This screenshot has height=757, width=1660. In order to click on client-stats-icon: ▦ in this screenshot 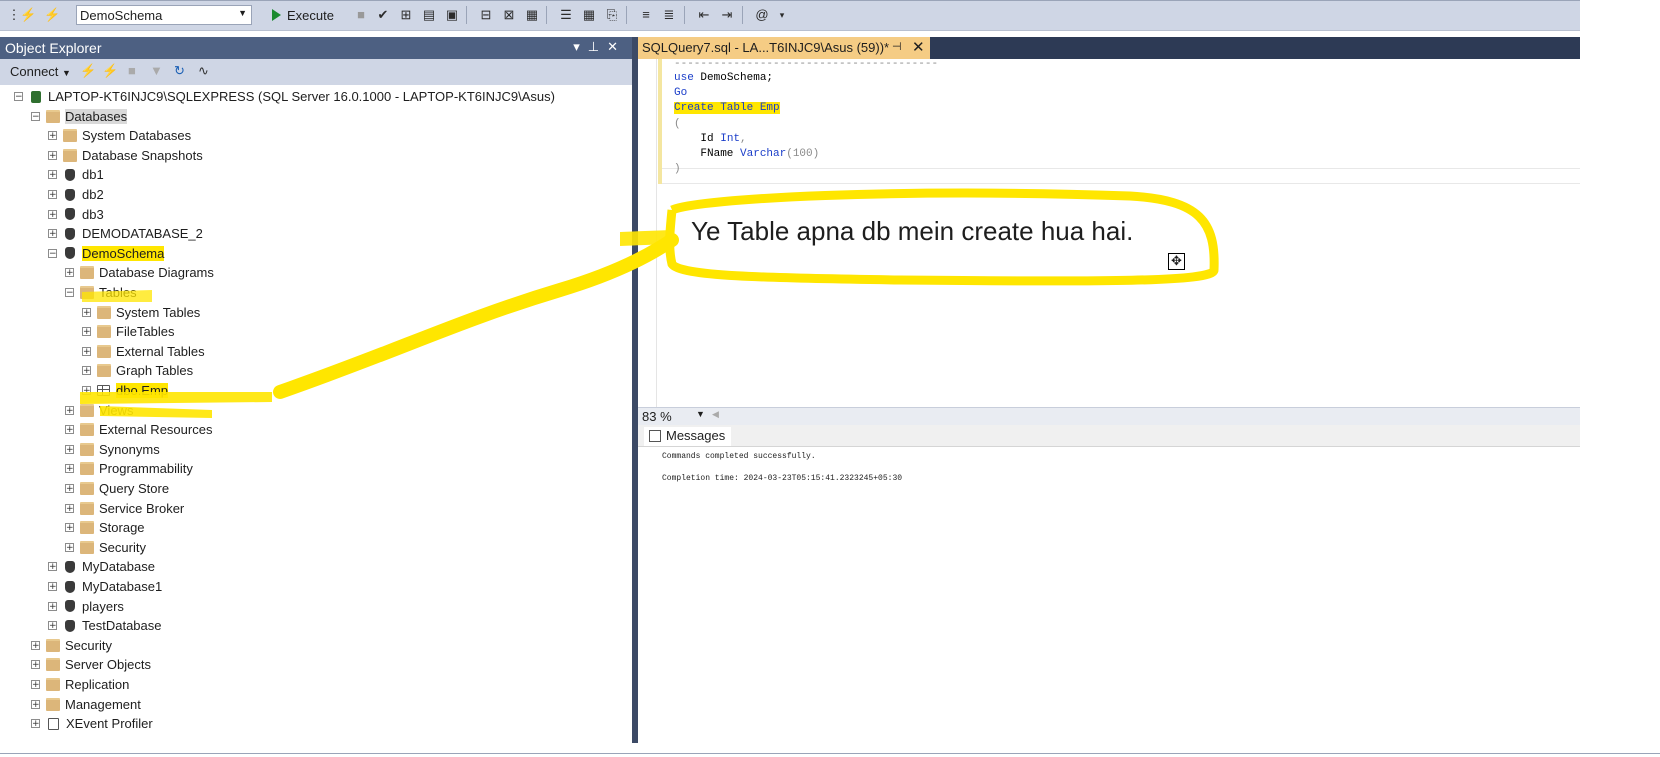, I will do `click(532, 15)`.